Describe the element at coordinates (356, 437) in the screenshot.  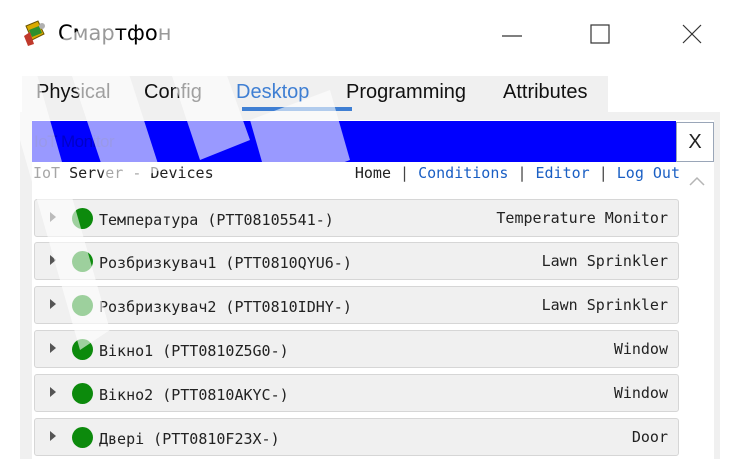
I see `device-row: Двері (PTT0810F23X-) Door` at that location.